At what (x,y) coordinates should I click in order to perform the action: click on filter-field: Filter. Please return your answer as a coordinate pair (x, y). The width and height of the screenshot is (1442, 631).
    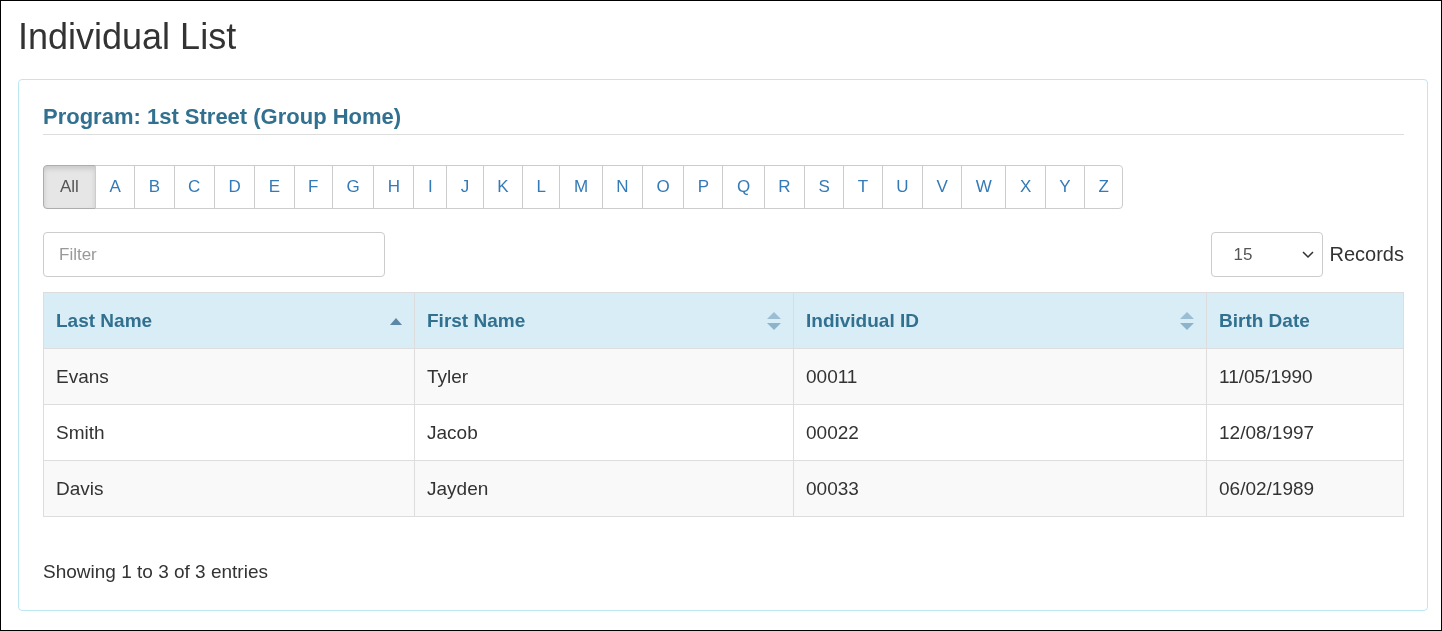
    Looking at the image, I should click on (214, 254).